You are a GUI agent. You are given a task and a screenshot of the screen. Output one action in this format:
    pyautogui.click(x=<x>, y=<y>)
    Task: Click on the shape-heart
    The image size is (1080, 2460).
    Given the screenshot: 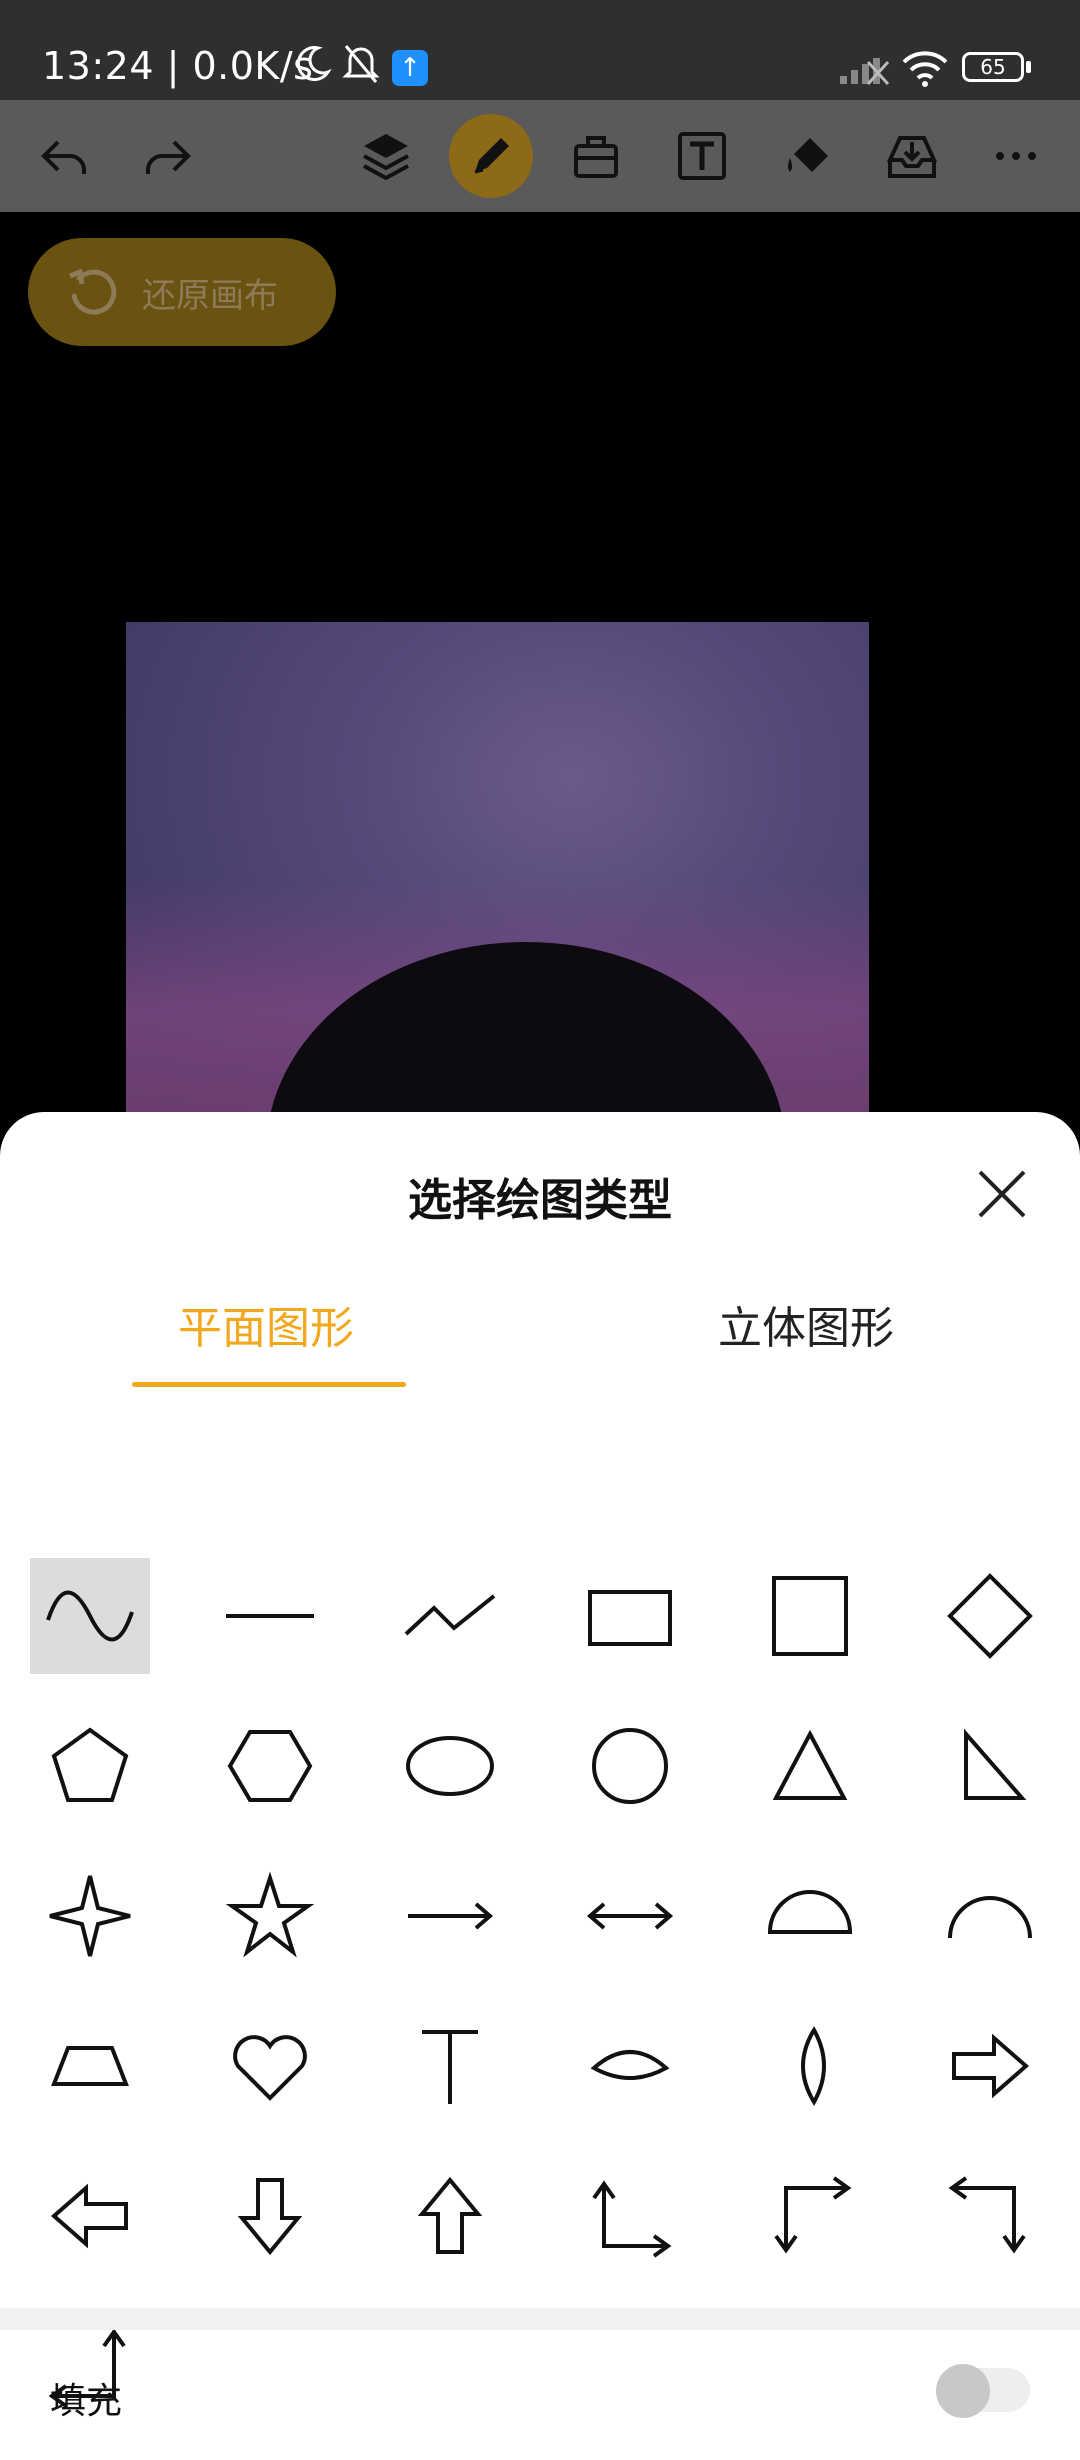 What is the action you would take?
    pyautogui.click(x=270, y=2066)
    